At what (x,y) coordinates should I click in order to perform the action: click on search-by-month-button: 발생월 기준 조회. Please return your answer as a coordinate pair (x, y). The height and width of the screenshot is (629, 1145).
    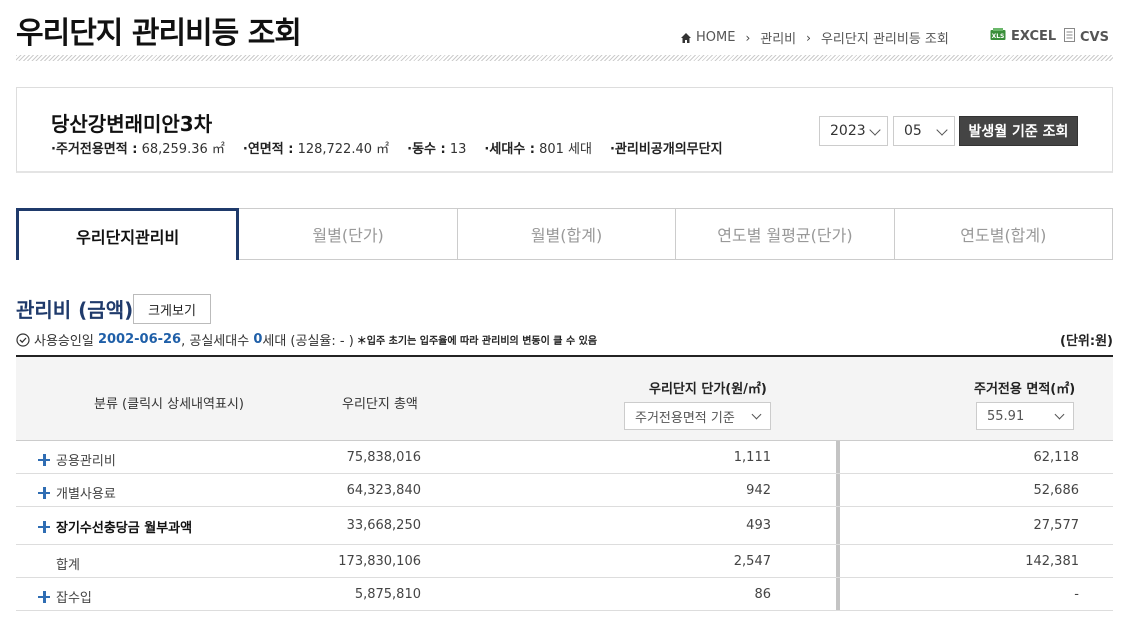
    Looking at the image, I should click on (1018, 131).